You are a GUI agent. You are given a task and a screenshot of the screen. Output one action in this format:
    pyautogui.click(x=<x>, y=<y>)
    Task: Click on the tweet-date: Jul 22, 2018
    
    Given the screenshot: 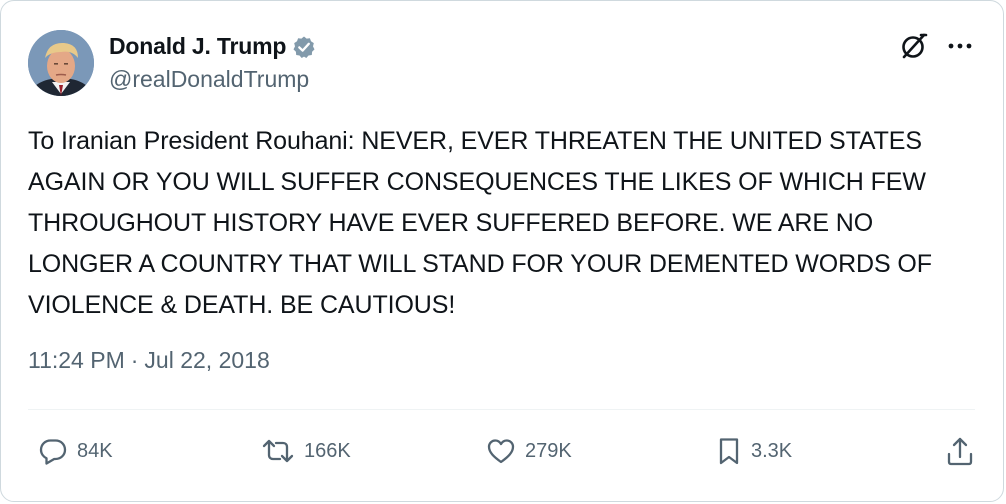 What is the action you would take?
    pyautogui.click(x=207, y=360)
    